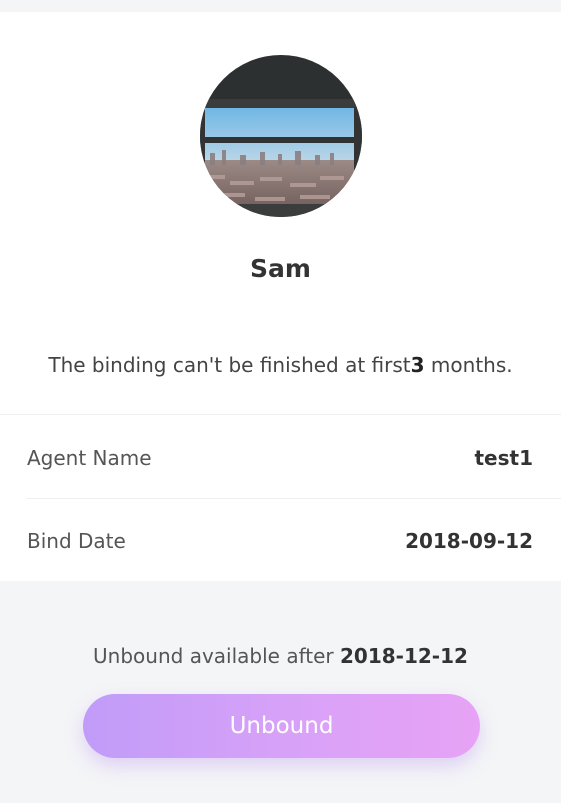 The image size is (561, 803). I want to click on user-name: Sam, so click(280, 268).